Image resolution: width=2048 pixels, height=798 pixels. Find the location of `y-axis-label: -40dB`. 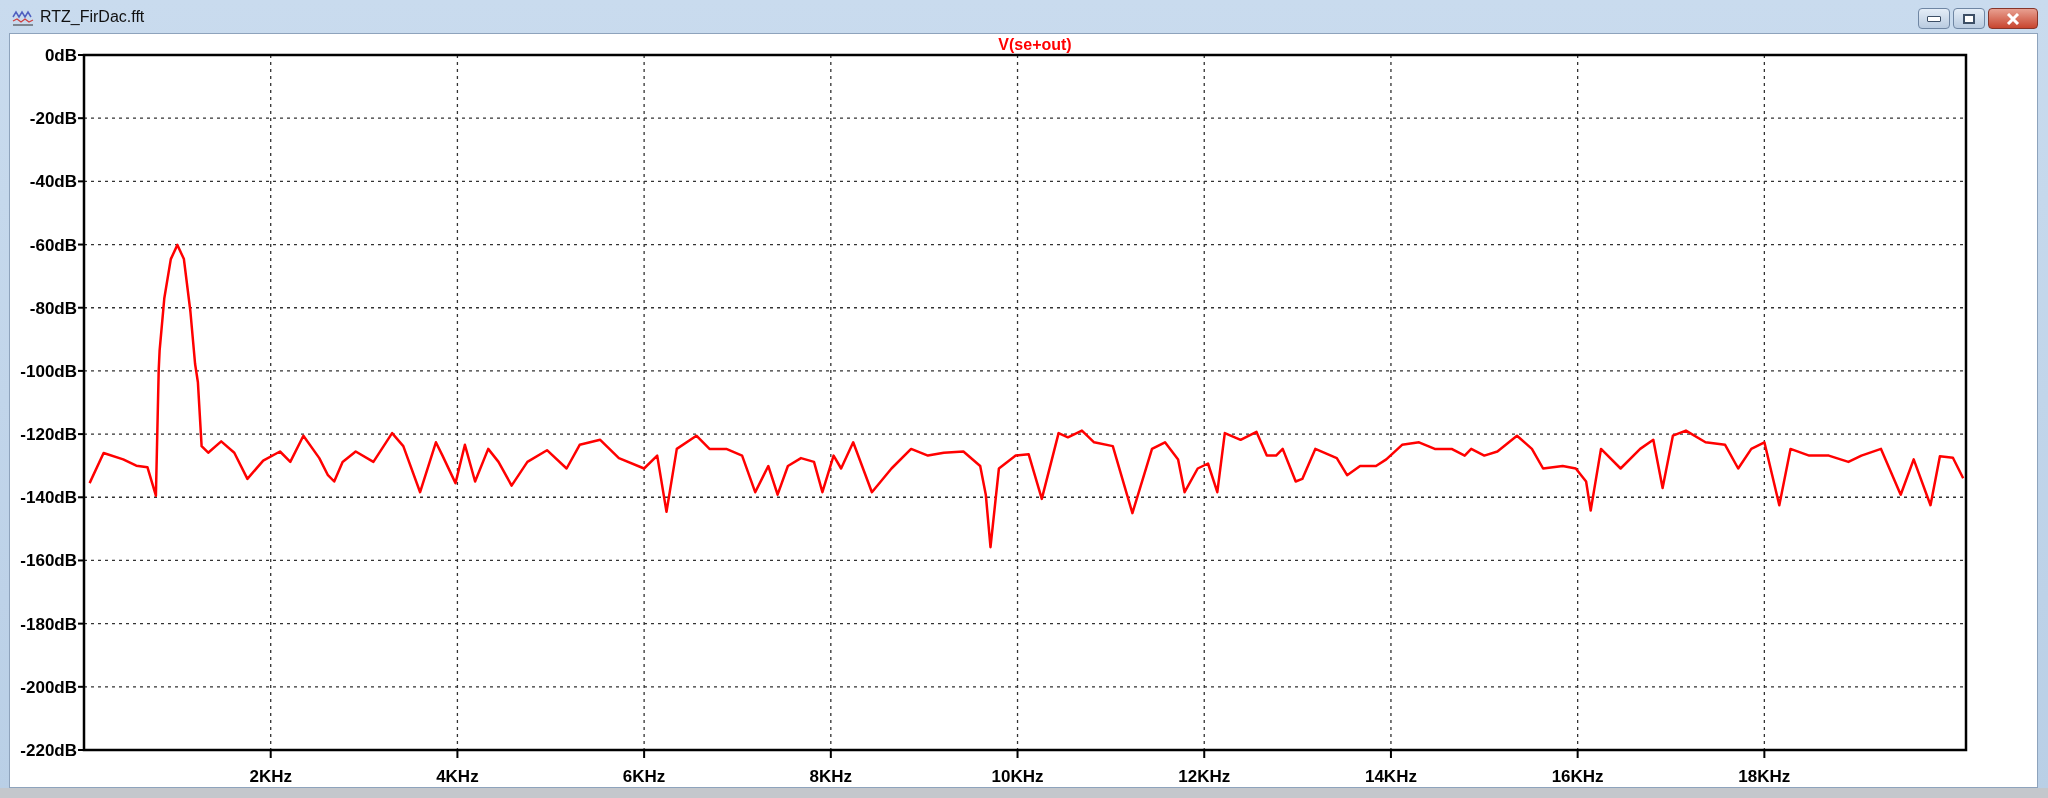

y-axis-label: -40dB is located at coordinates (53, 182).